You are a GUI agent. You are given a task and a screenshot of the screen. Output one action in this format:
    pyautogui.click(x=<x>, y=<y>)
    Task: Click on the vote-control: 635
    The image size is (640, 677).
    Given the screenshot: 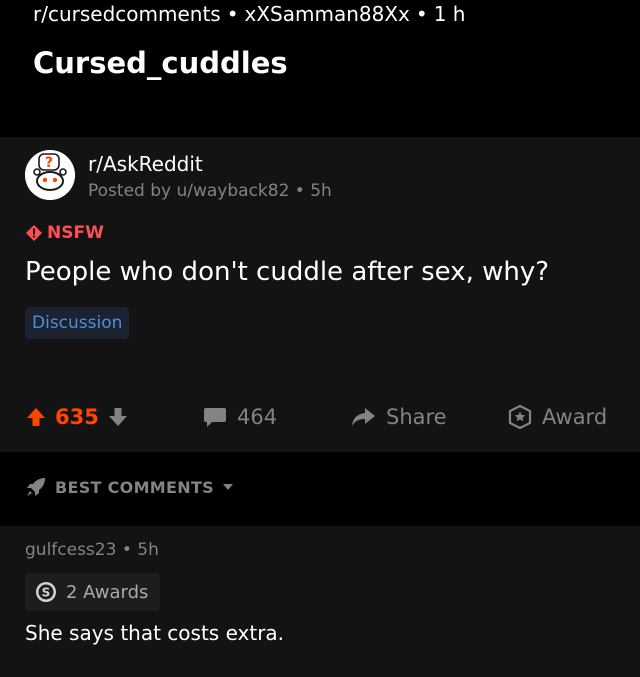 What is the action you would take?
    pyautogui.click(x=77, y=417)
    